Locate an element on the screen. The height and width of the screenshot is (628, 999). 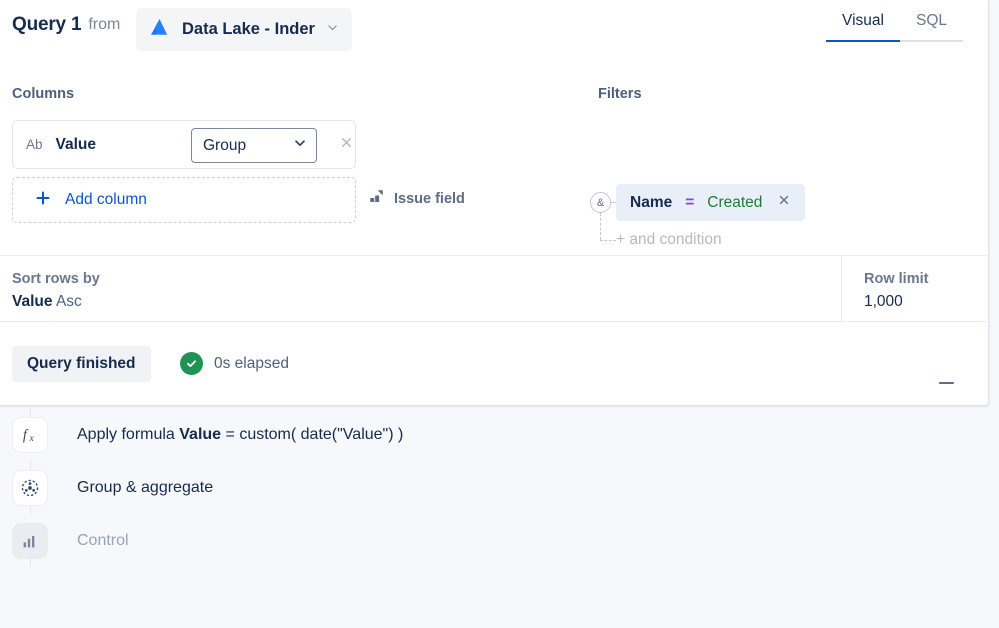
sort-rows-block: Sort rows by Value Asc is located at coordinates (56, 291).